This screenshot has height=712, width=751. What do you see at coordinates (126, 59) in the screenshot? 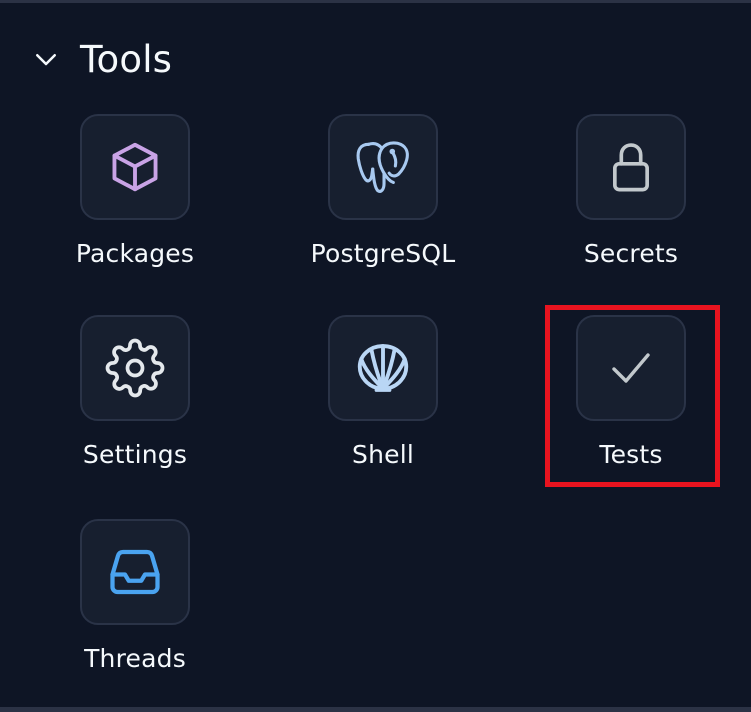
I see `section-title: Tools` at bounding box center [126, 59].